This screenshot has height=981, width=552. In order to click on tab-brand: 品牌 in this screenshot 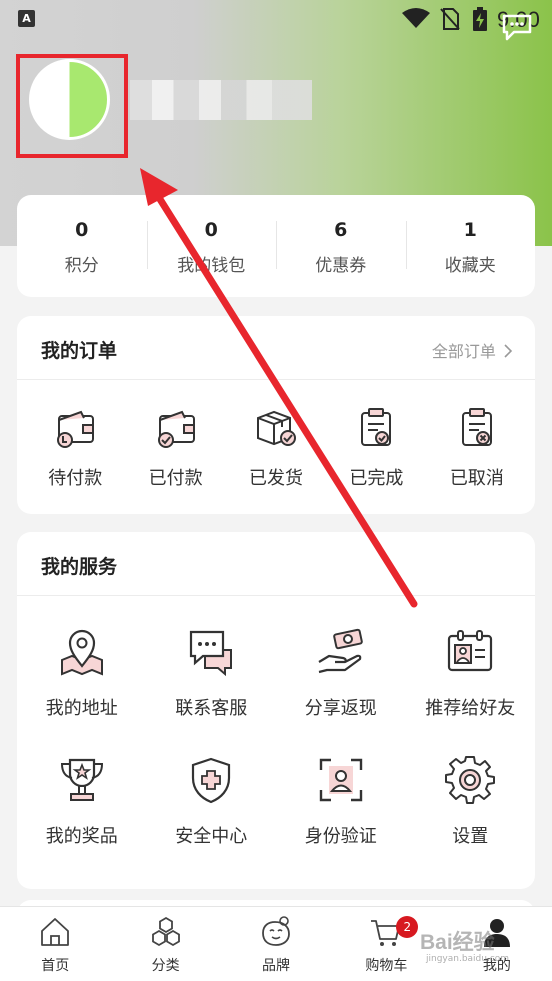, I will do `click(276, 944)`.